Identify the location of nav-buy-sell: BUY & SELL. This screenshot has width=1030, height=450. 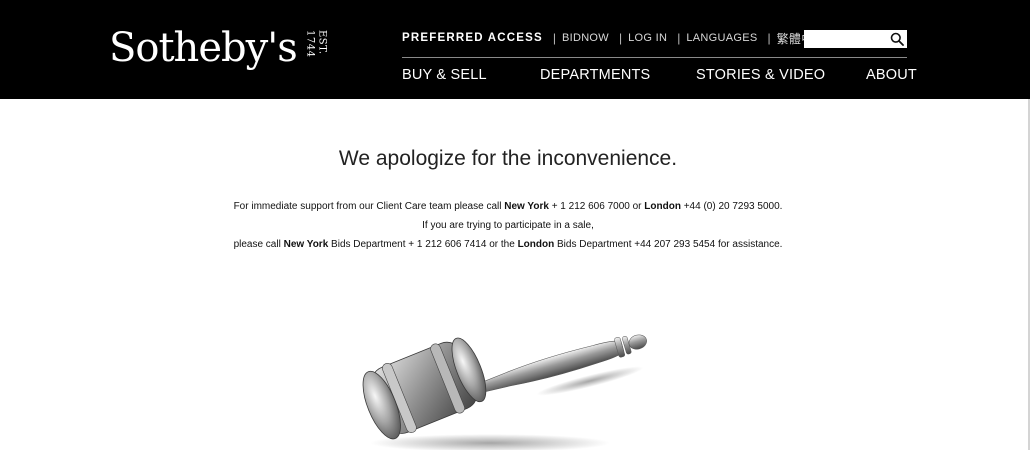
(444, 75).